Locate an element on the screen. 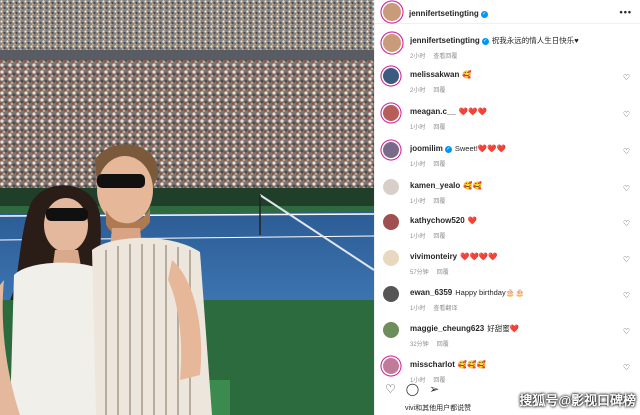  comment-text: 🥰🥰🥰 is located at coordinates (471, 364).